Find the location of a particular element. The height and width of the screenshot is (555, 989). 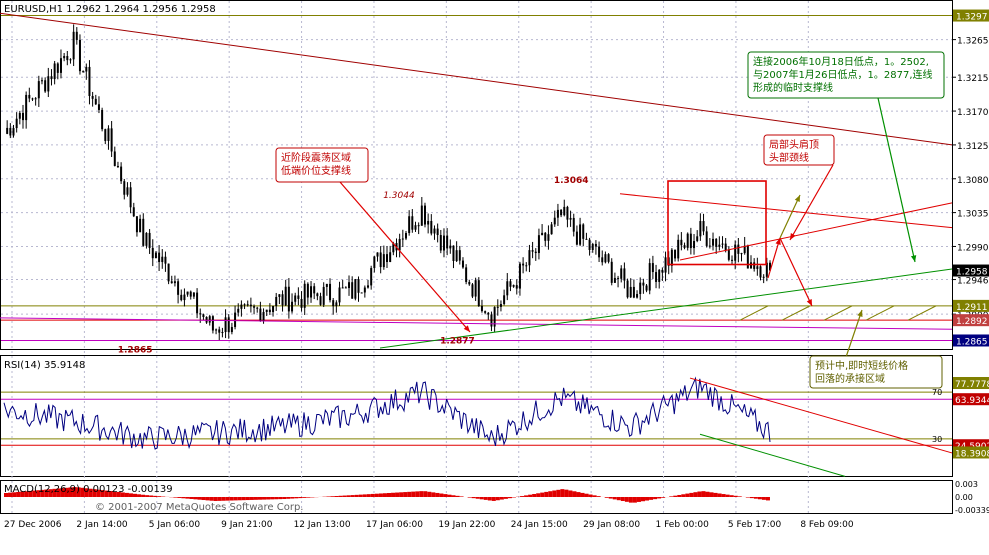

rsi-badge: 63.9344 is located at coordinates (972, 401).